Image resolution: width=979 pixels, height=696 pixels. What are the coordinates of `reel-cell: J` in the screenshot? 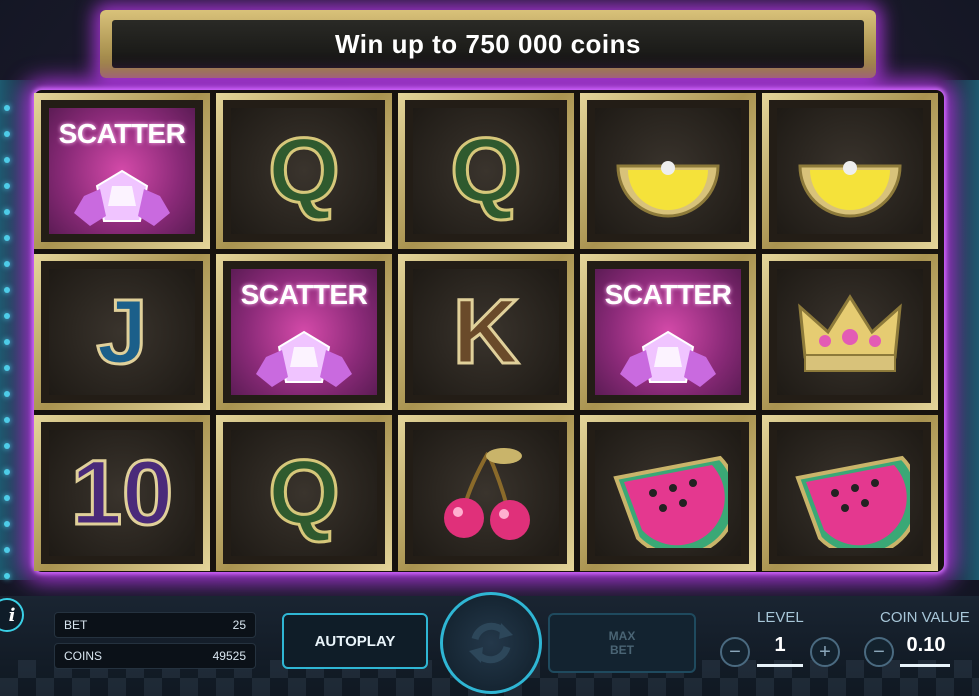 It's located at (122, 332).